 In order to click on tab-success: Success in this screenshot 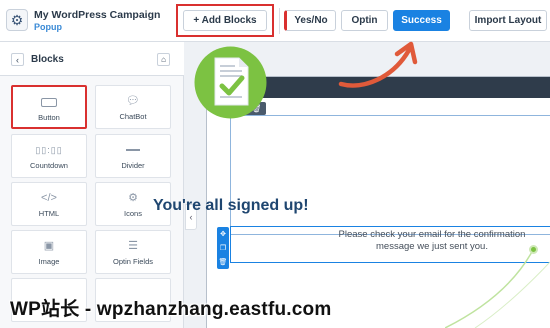, I will do `click(421, 20)`.